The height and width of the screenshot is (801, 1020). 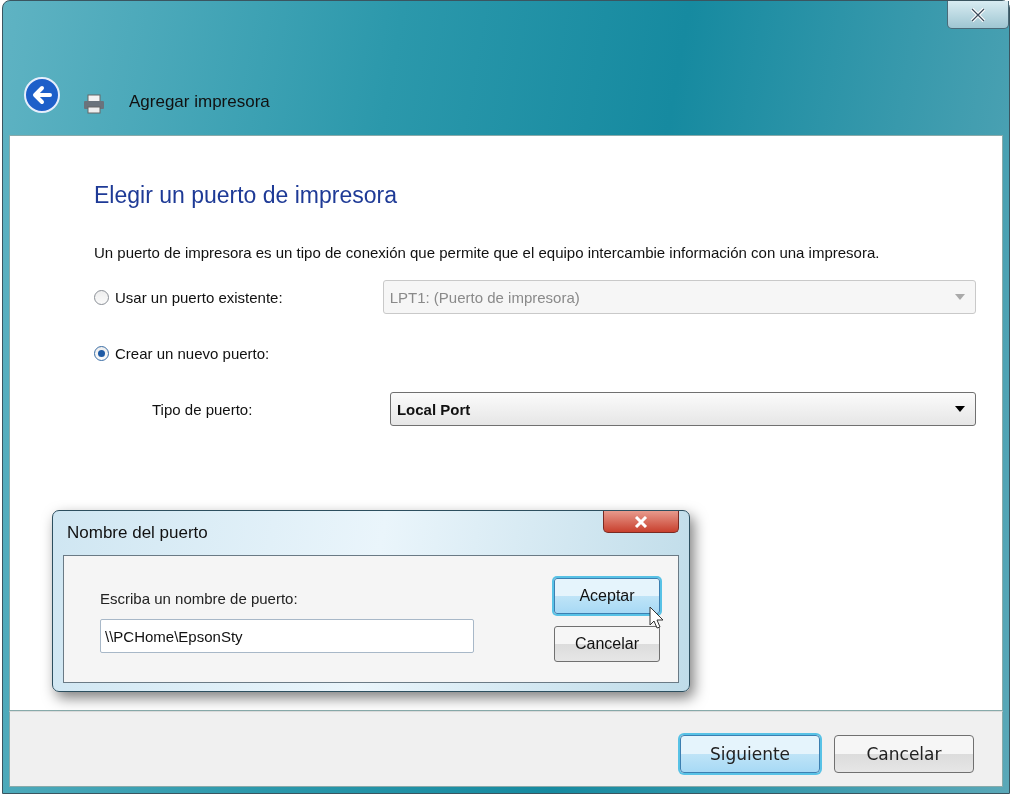 I want to click on port-type-dropdown: Local Port, so click(x=682, y=409).